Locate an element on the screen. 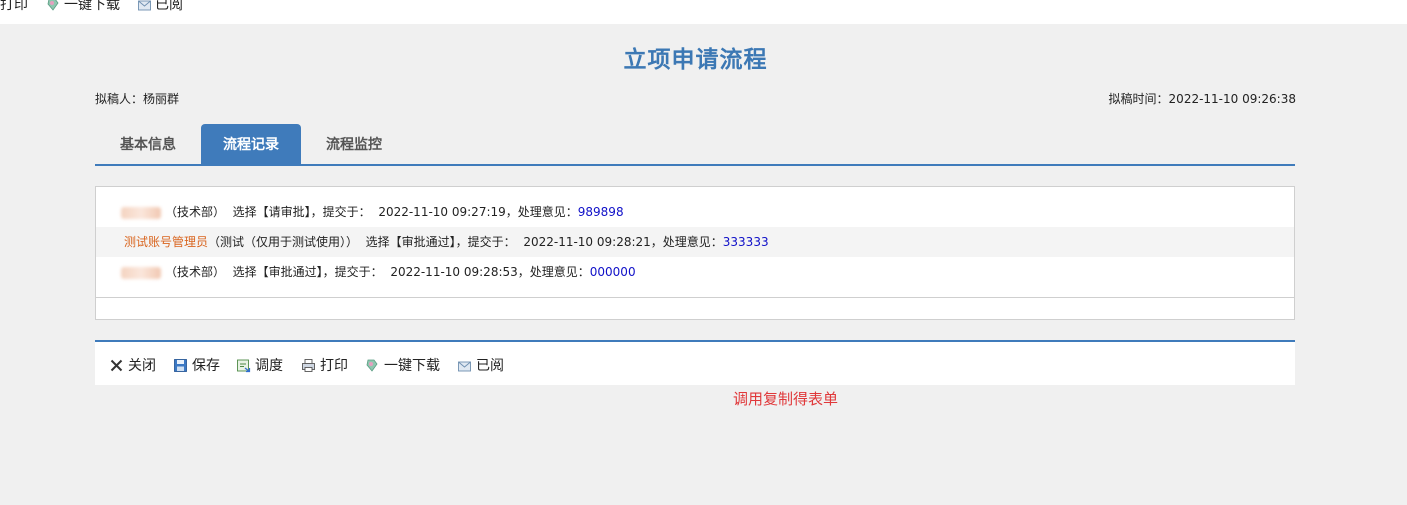  close-icon is located at coordinates (116, 365).